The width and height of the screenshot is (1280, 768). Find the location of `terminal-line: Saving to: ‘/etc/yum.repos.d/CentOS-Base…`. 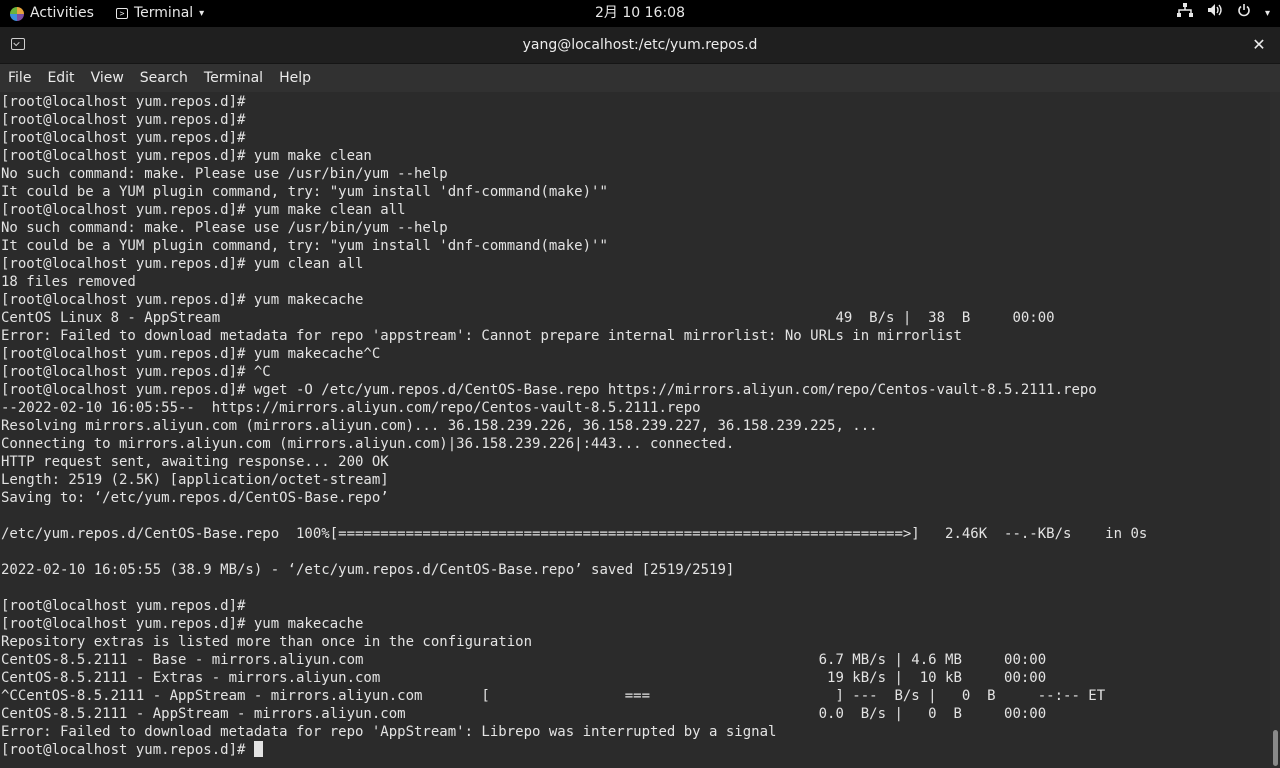

terminal-line: Saving to: ‘/etc/yum.repos.d/CentOS-Base… is located at coordinates (195, 498).